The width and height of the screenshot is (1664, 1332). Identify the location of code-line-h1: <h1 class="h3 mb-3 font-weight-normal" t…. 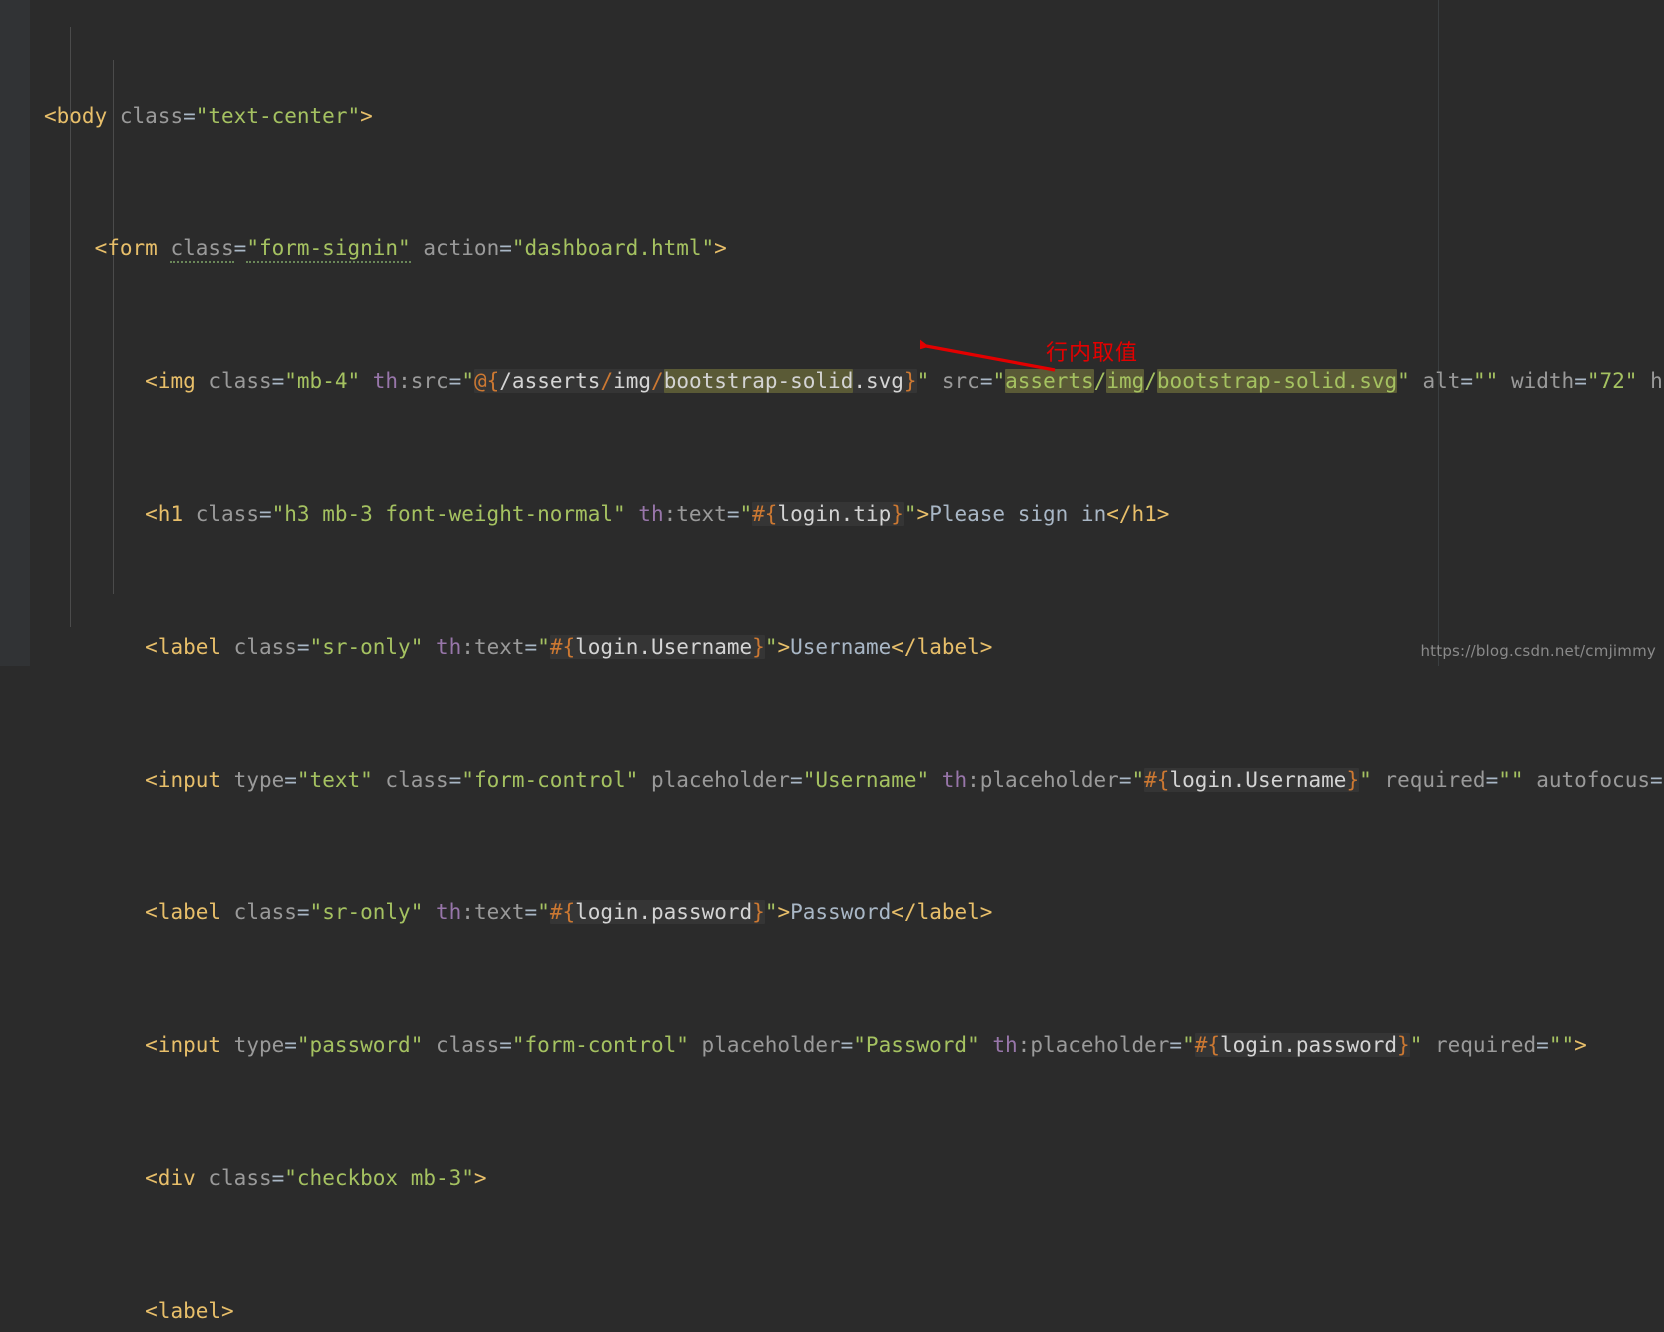
(847, 514).